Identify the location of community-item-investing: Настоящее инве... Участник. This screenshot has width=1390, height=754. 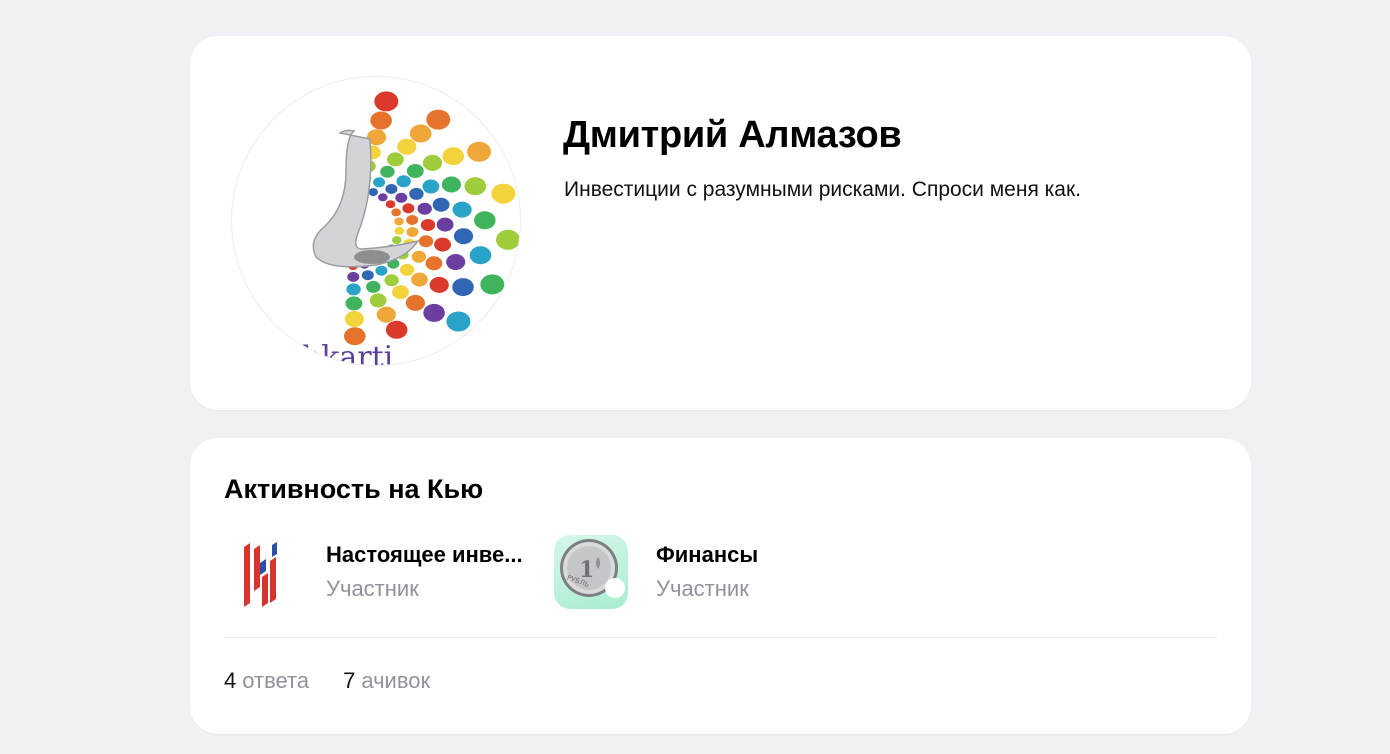
(384, 572).